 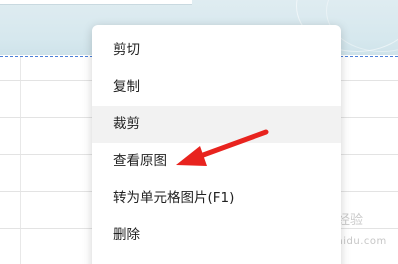 I want to click on menu-item-copy: 复制, so click(x=216, y=87).